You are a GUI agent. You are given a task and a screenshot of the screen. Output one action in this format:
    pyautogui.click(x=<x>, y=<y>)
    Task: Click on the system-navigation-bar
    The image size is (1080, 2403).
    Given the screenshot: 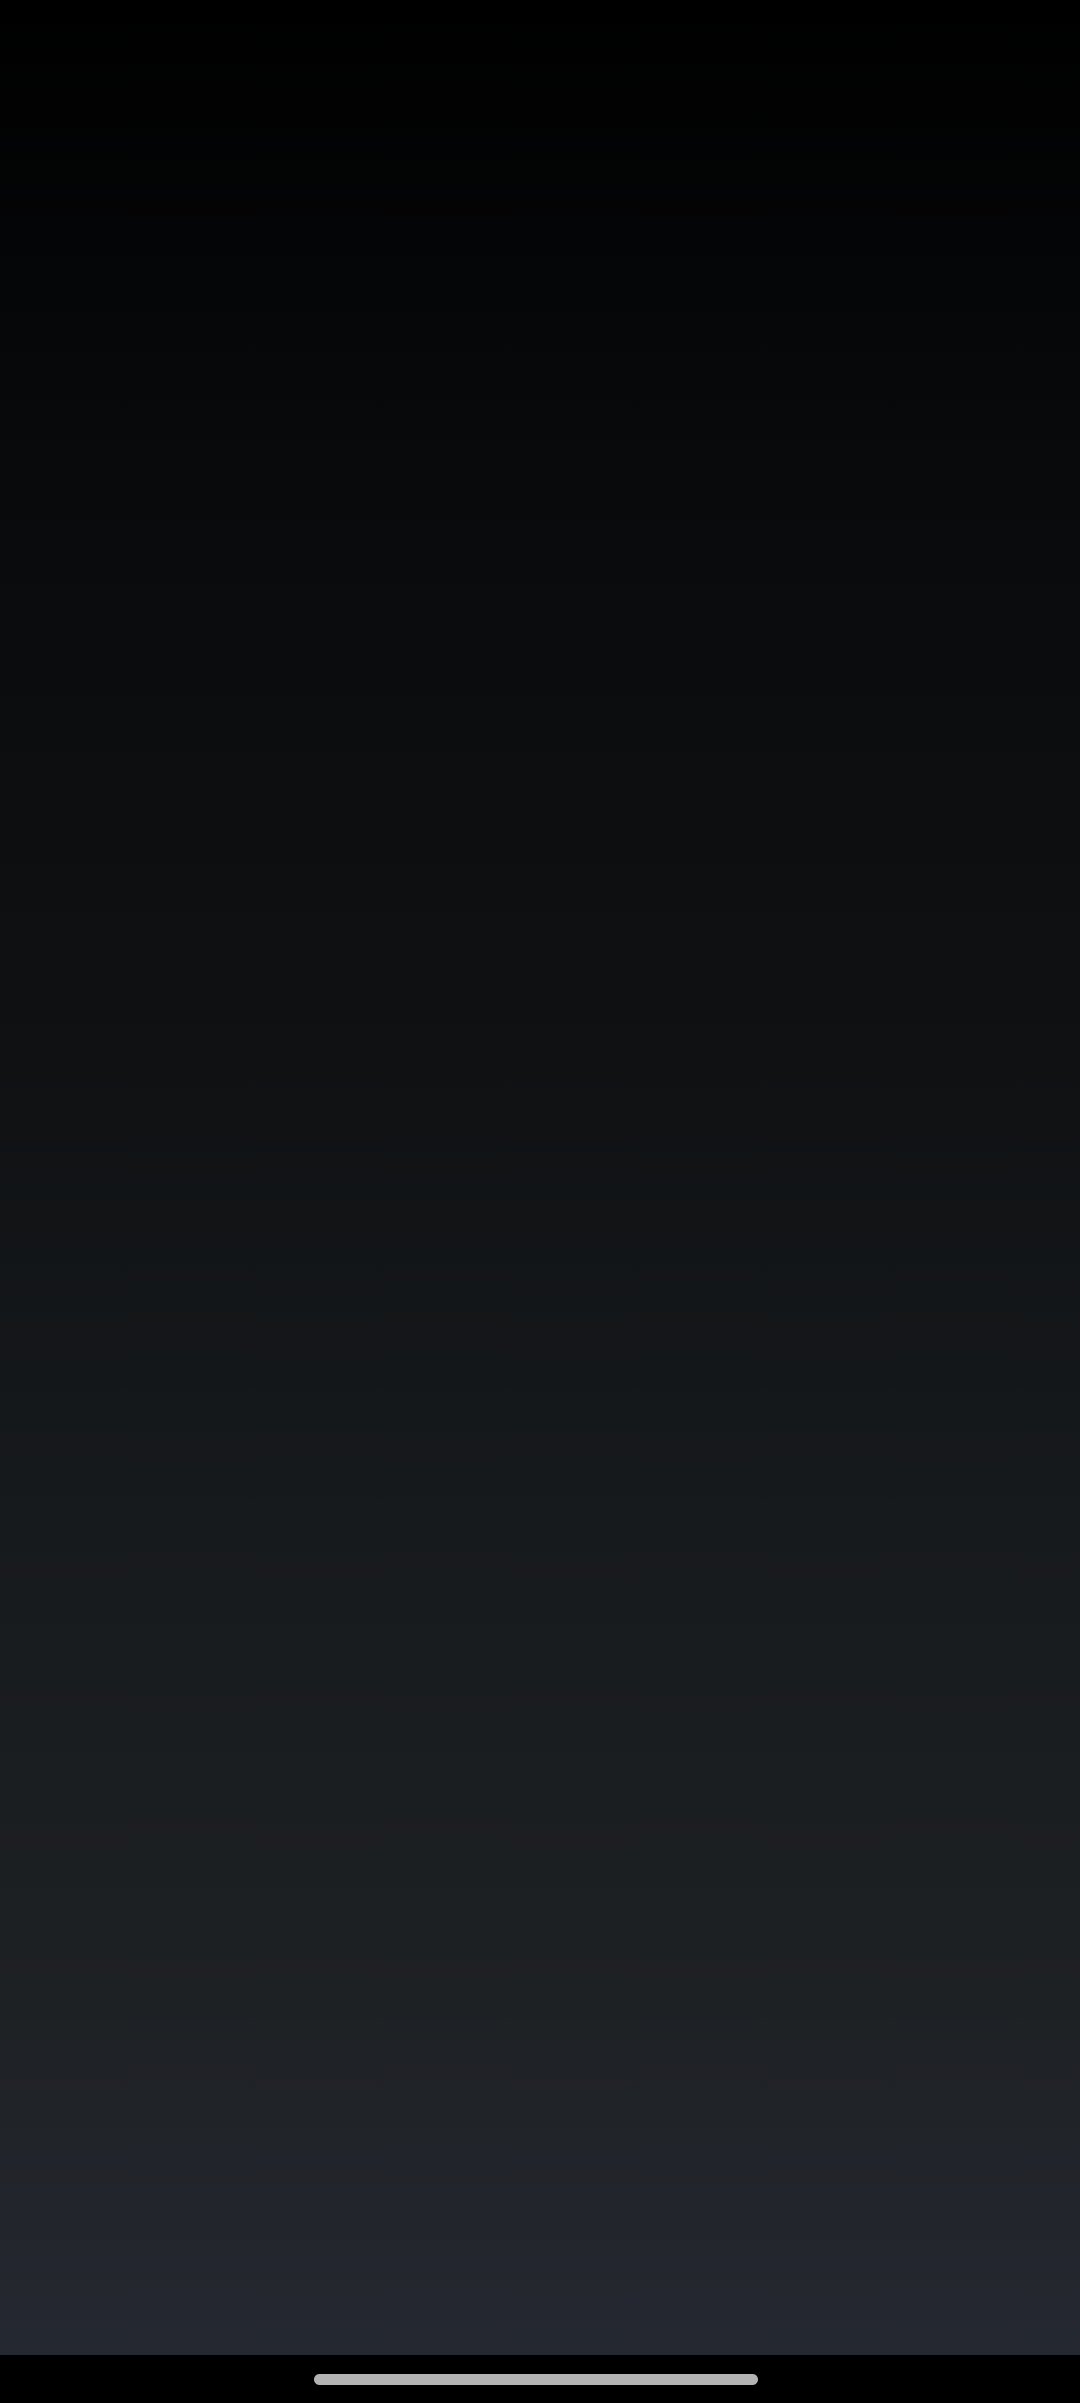 What is the action you would take?
    pyautogui.click(x=540, y=2379)
    